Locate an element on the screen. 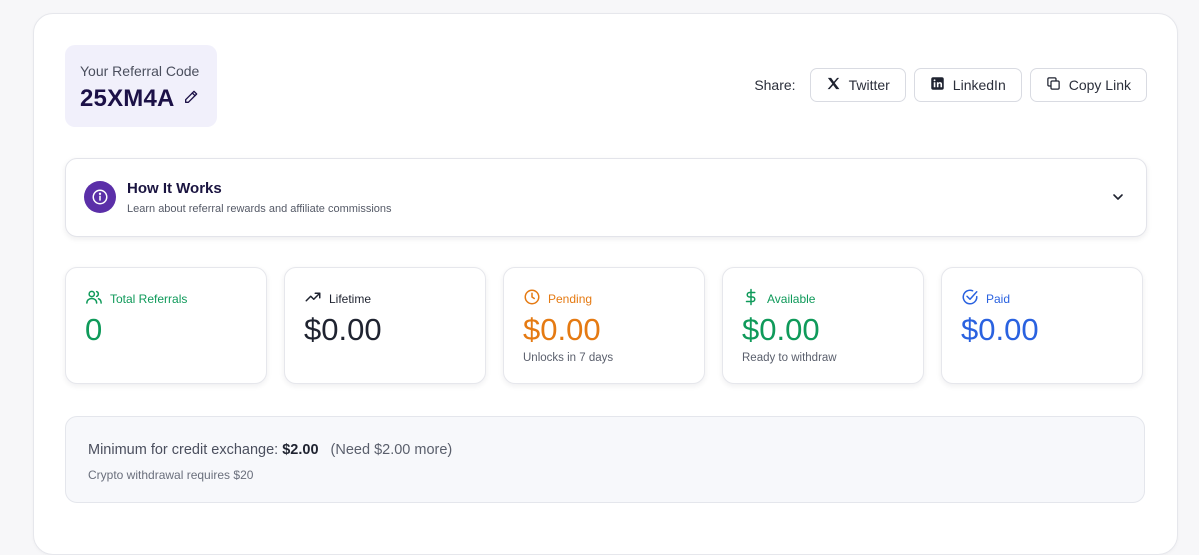 The image size is (1199, 555). stat-header: Lifetime is located at coordinates (337, 298).